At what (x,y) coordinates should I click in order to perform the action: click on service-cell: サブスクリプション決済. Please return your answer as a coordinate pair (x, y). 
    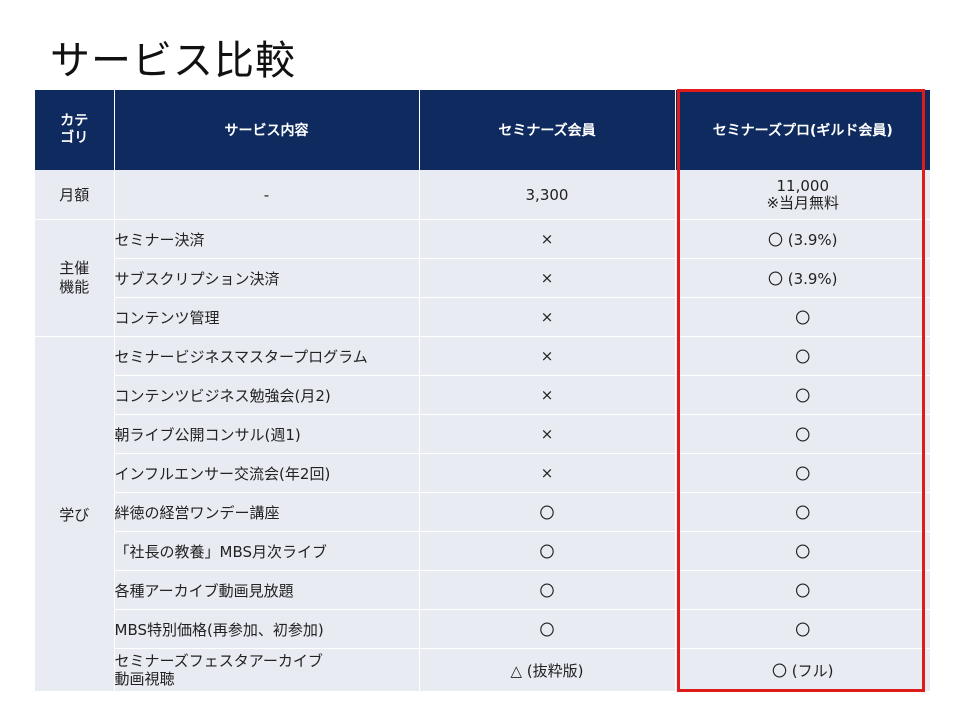
    Looking at the image, I should click on (267, 278).